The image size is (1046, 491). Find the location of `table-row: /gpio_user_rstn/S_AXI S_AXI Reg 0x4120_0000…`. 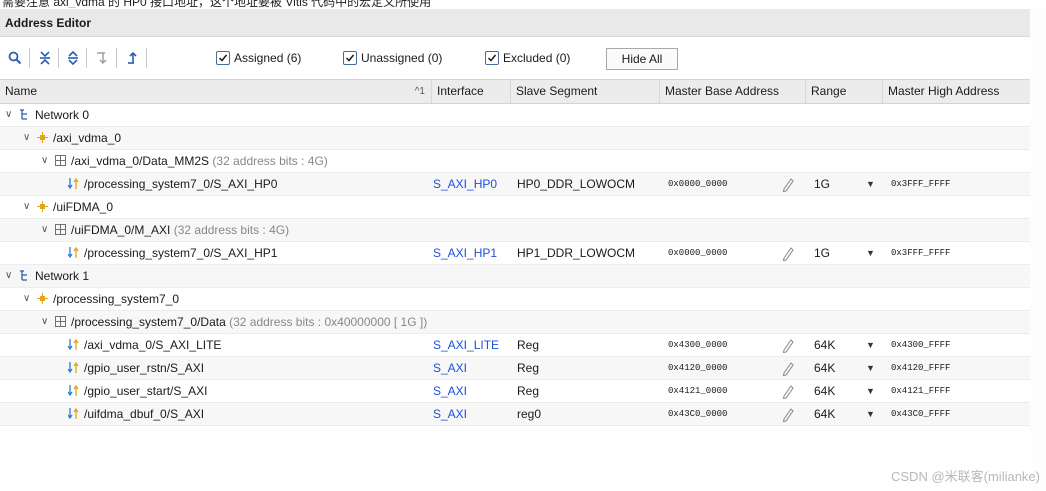

table-row: /gpio_user_rstn/S_AXI S_AXI Reg 0x4120_0000… is located at coordinates (515, 368).